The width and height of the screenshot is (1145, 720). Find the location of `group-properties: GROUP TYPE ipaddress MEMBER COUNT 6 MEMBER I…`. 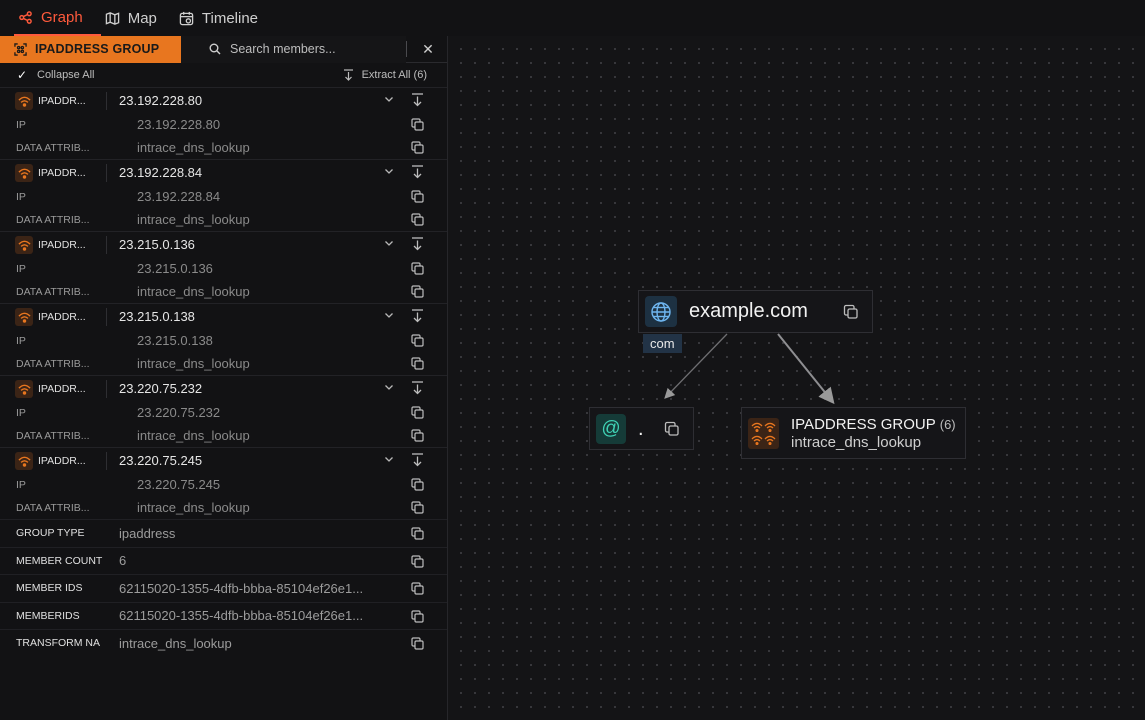

group-properties: GROUP TYPE ipaddress MEMBER COUNT 6 MEMBER I… is located at coordinates (223, 588).